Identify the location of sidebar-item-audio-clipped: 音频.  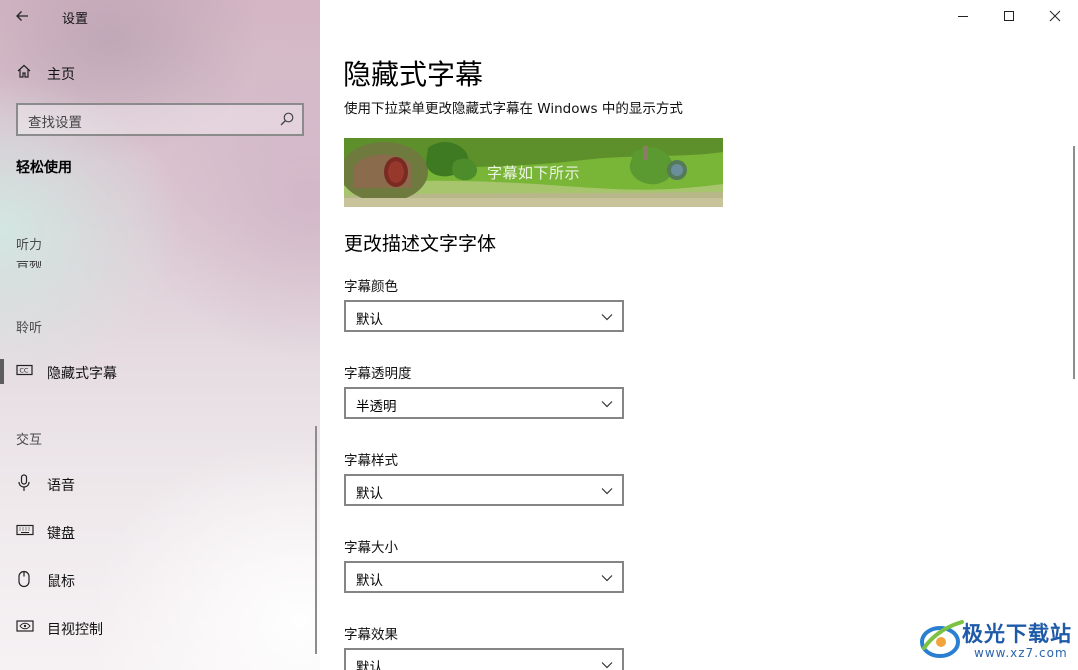
(29, 264).